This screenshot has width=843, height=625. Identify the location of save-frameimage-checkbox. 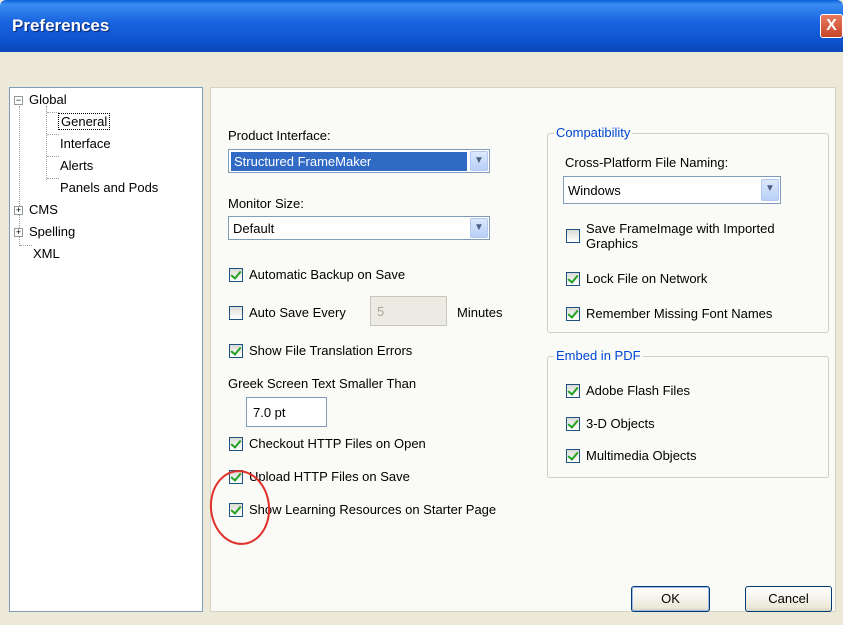
(573, 236).